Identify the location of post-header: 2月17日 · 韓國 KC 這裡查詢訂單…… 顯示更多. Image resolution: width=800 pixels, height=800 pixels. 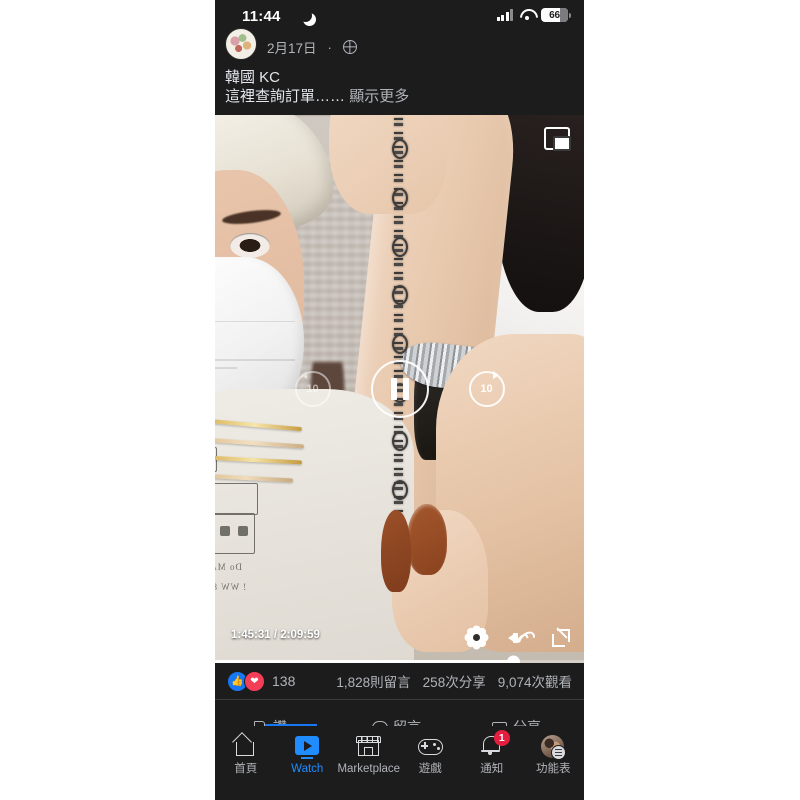
(399, 71).